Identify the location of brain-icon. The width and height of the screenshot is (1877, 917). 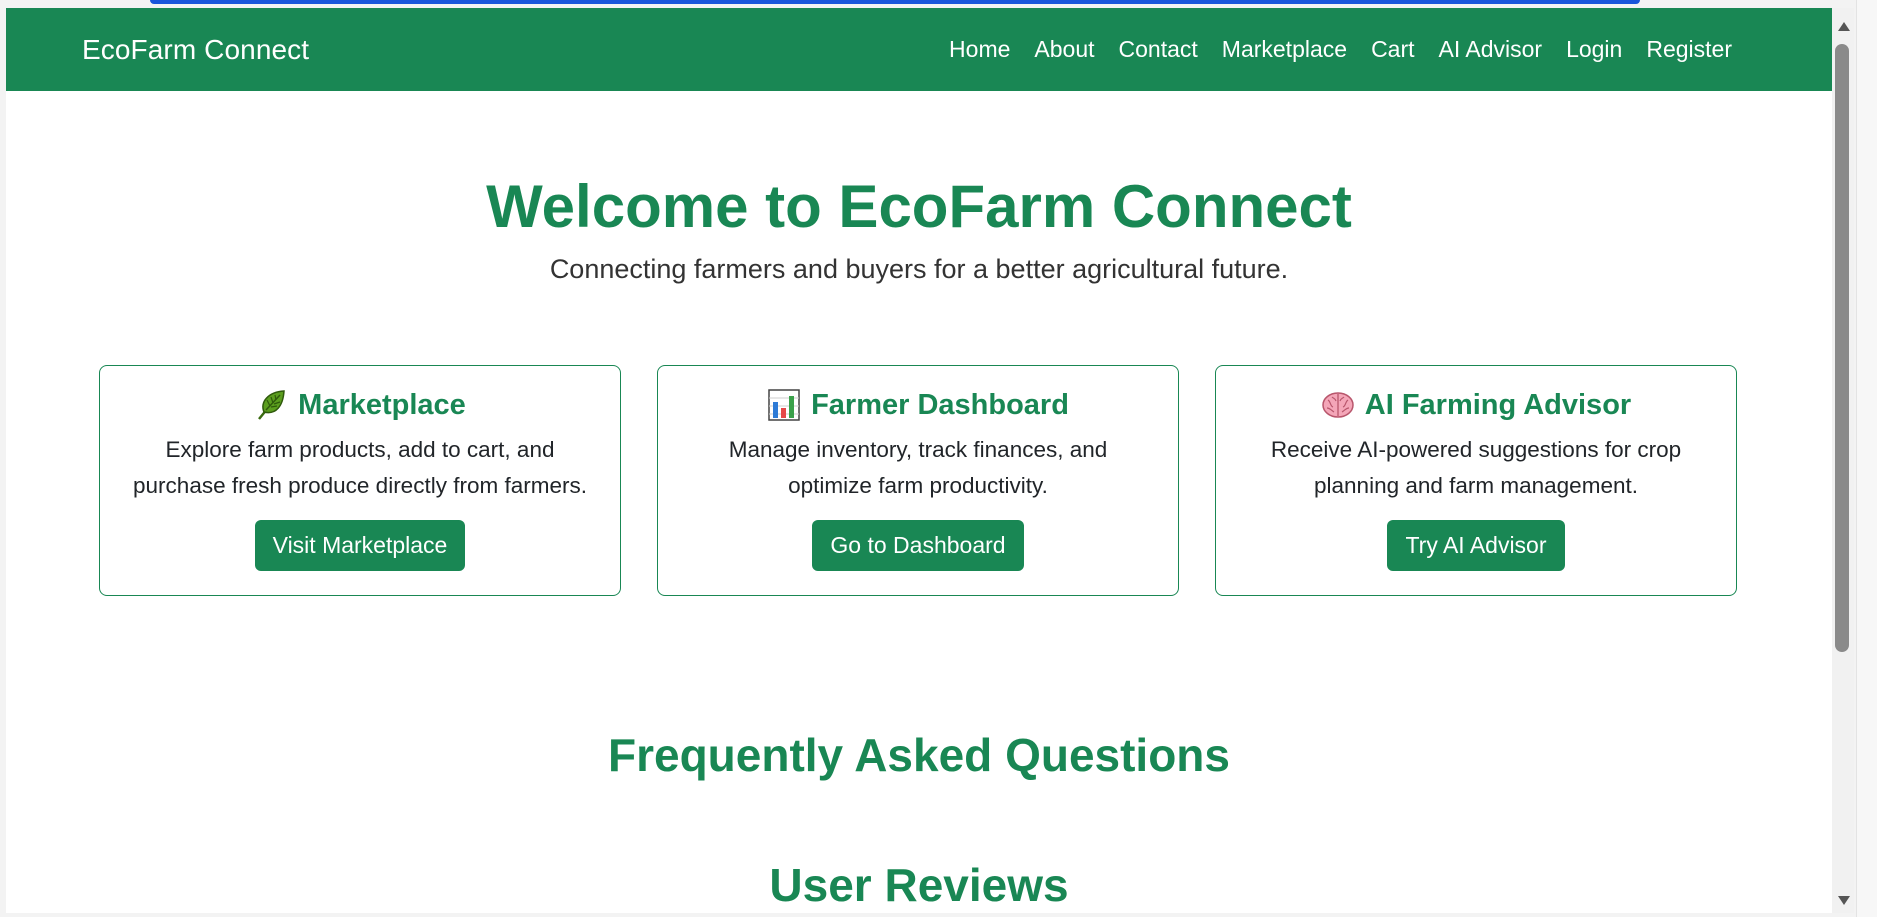
(1338, 405).